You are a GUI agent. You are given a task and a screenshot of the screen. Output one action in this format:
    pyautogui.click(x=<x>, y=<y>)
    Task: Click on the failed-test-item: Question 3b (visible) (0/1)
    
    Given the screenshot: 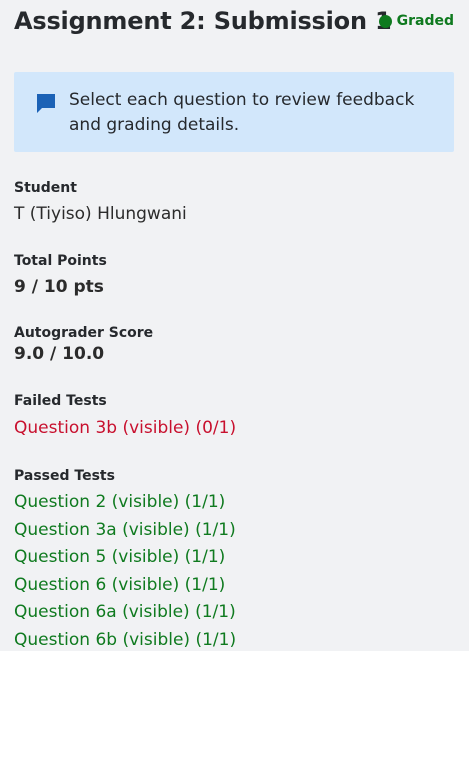 What is the action you would take?
    pyautogui.click(x=125, y=428)
    